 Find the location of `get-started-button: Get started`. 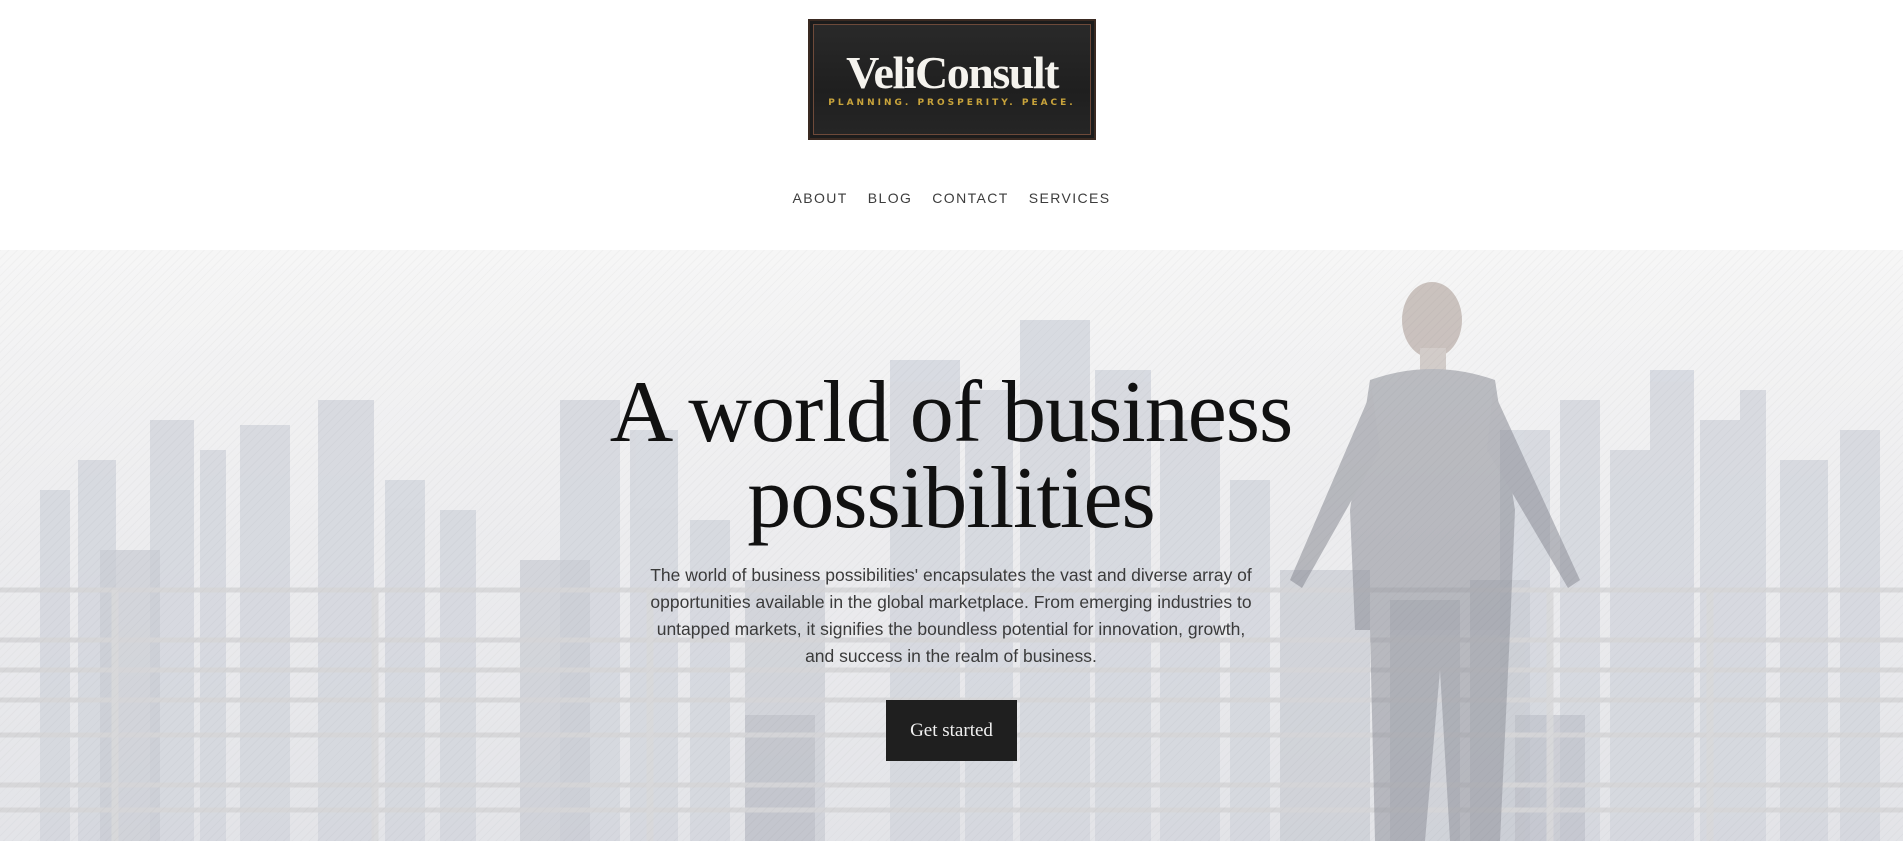

get-started-button: Get started is located at coordinates (951, 730).